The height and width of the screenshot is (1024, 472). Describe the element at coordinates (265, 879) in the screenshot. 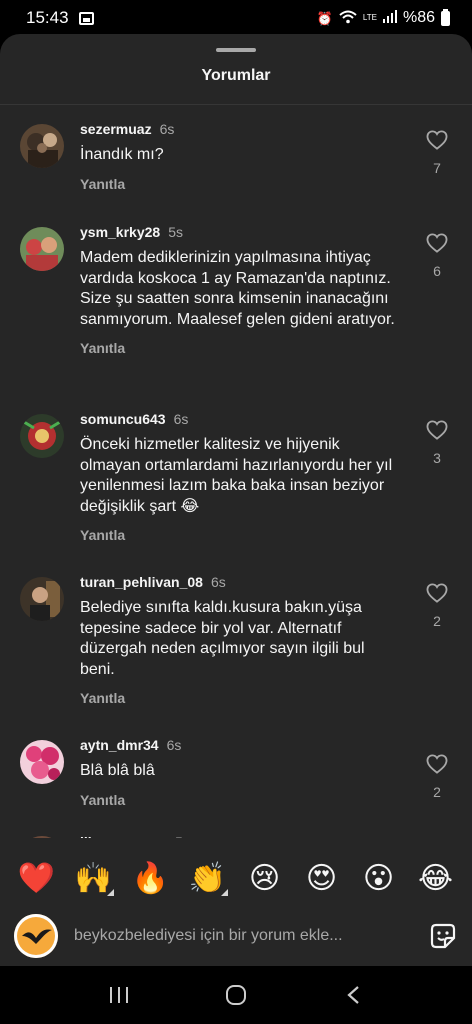

I see `reaction-crying: 😢` at that location.